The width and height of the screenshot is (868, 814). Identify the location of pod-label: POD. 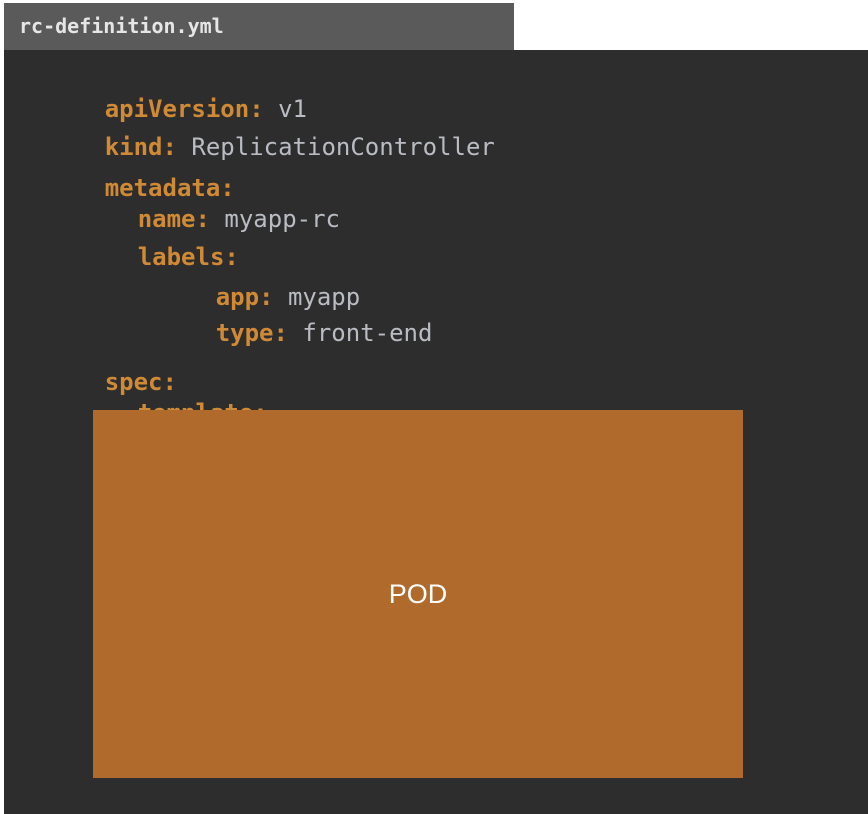
(418, 593).